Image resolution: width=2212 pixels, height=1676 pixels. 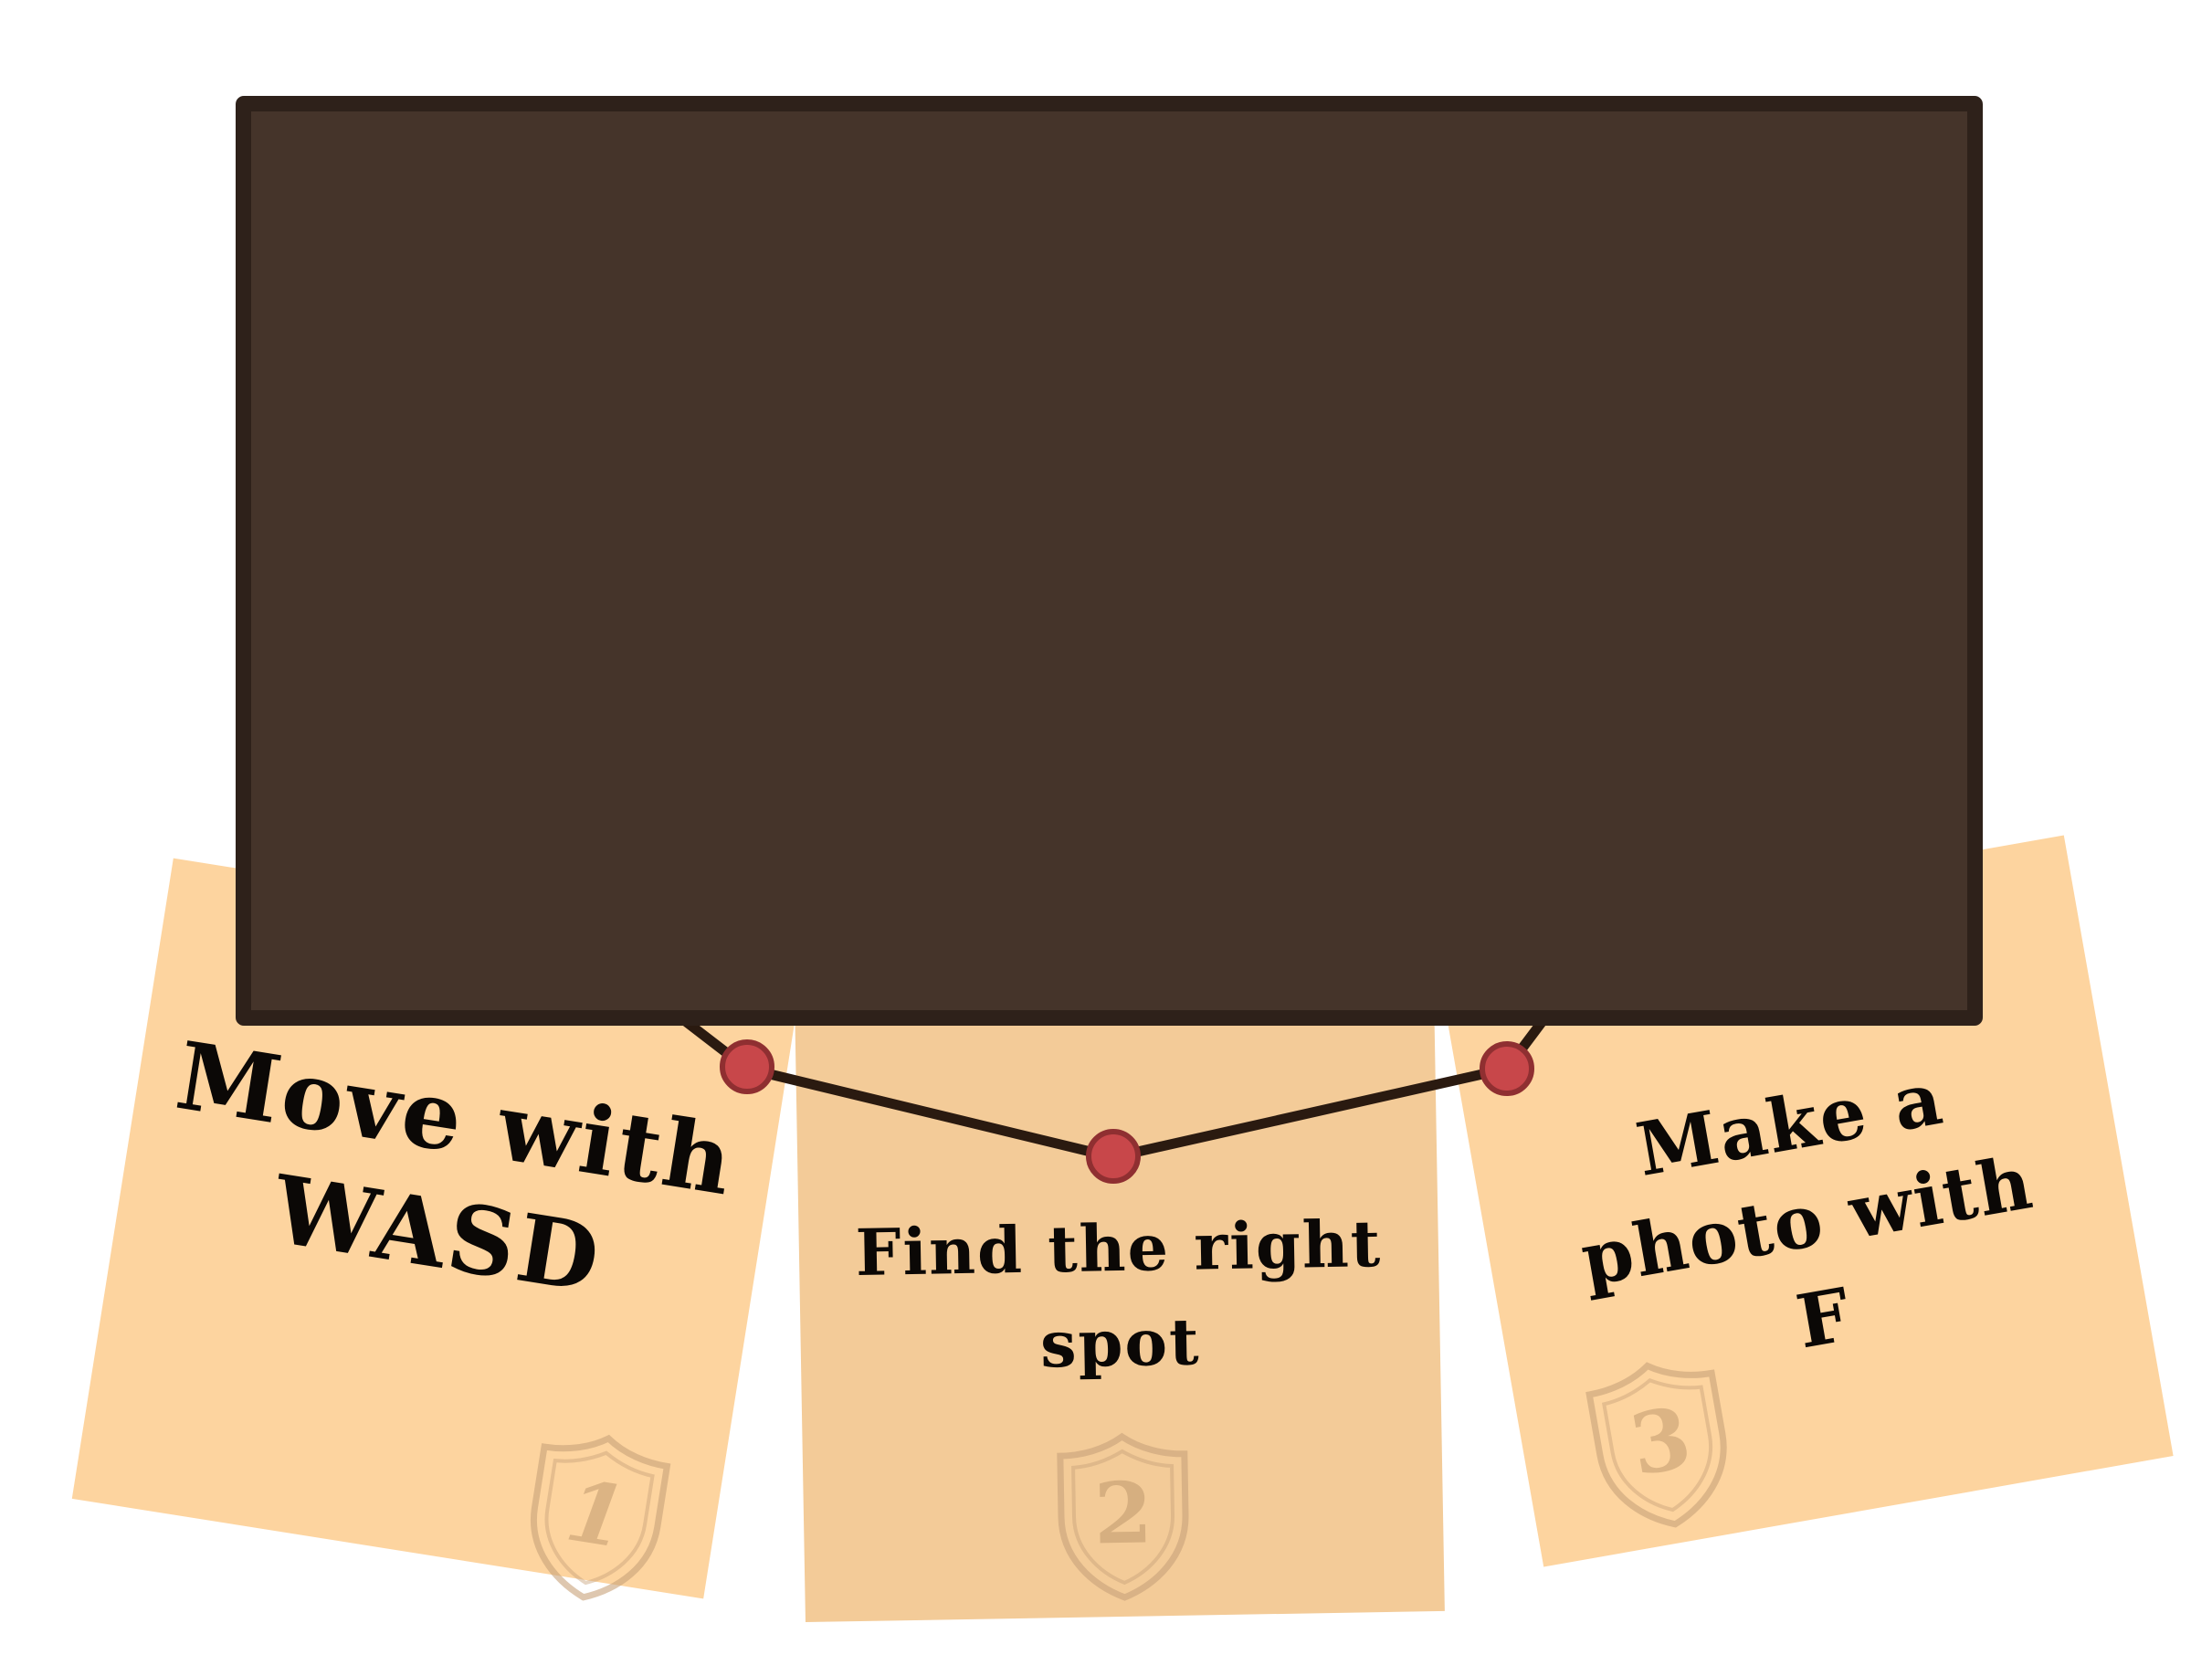 I want to click on note-find-line-1: Find the right, so click(x=1119, y=1248).